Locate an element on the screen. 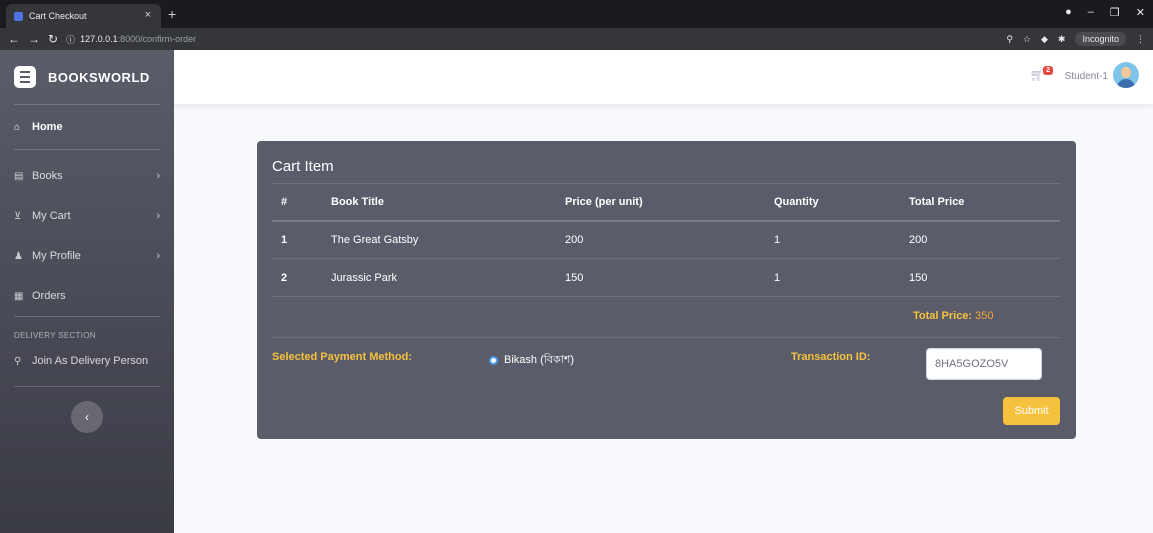 Image resolution: width=1153 pixels, height=533 pixels. book-icon: ▤ is located at coordinates (19, 176).